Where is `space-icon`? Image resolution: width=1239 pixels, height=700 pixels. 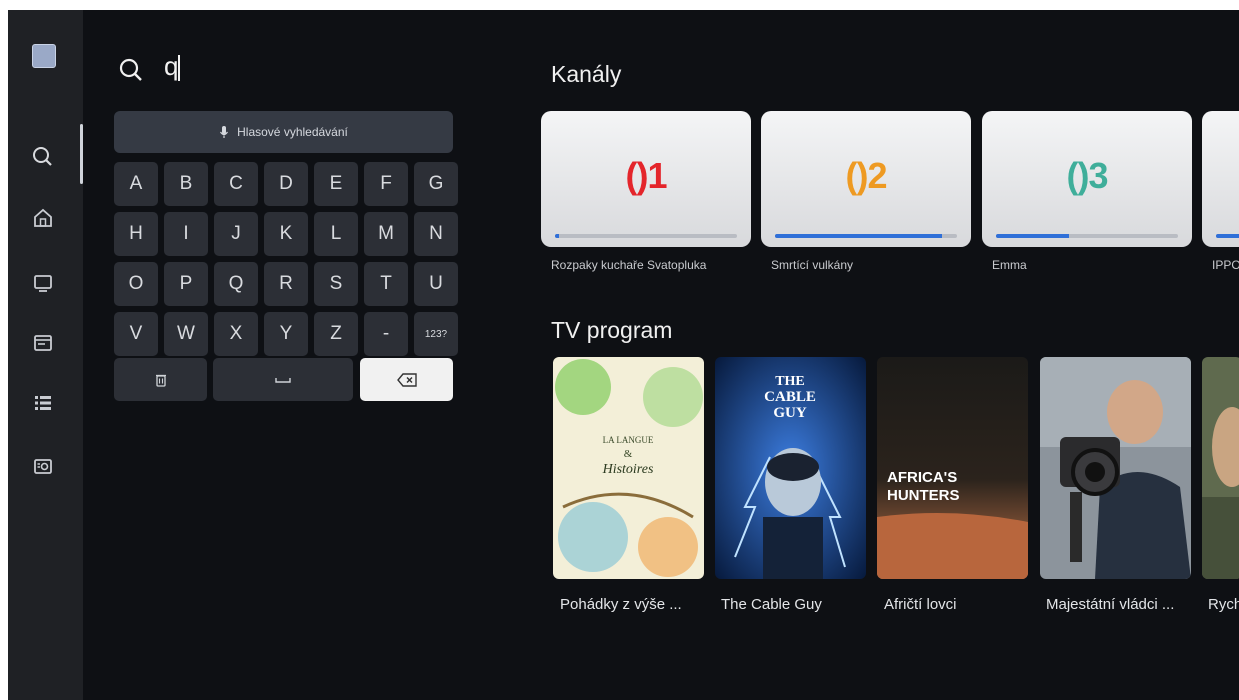 space-icon is located at coordinates (283, 380).